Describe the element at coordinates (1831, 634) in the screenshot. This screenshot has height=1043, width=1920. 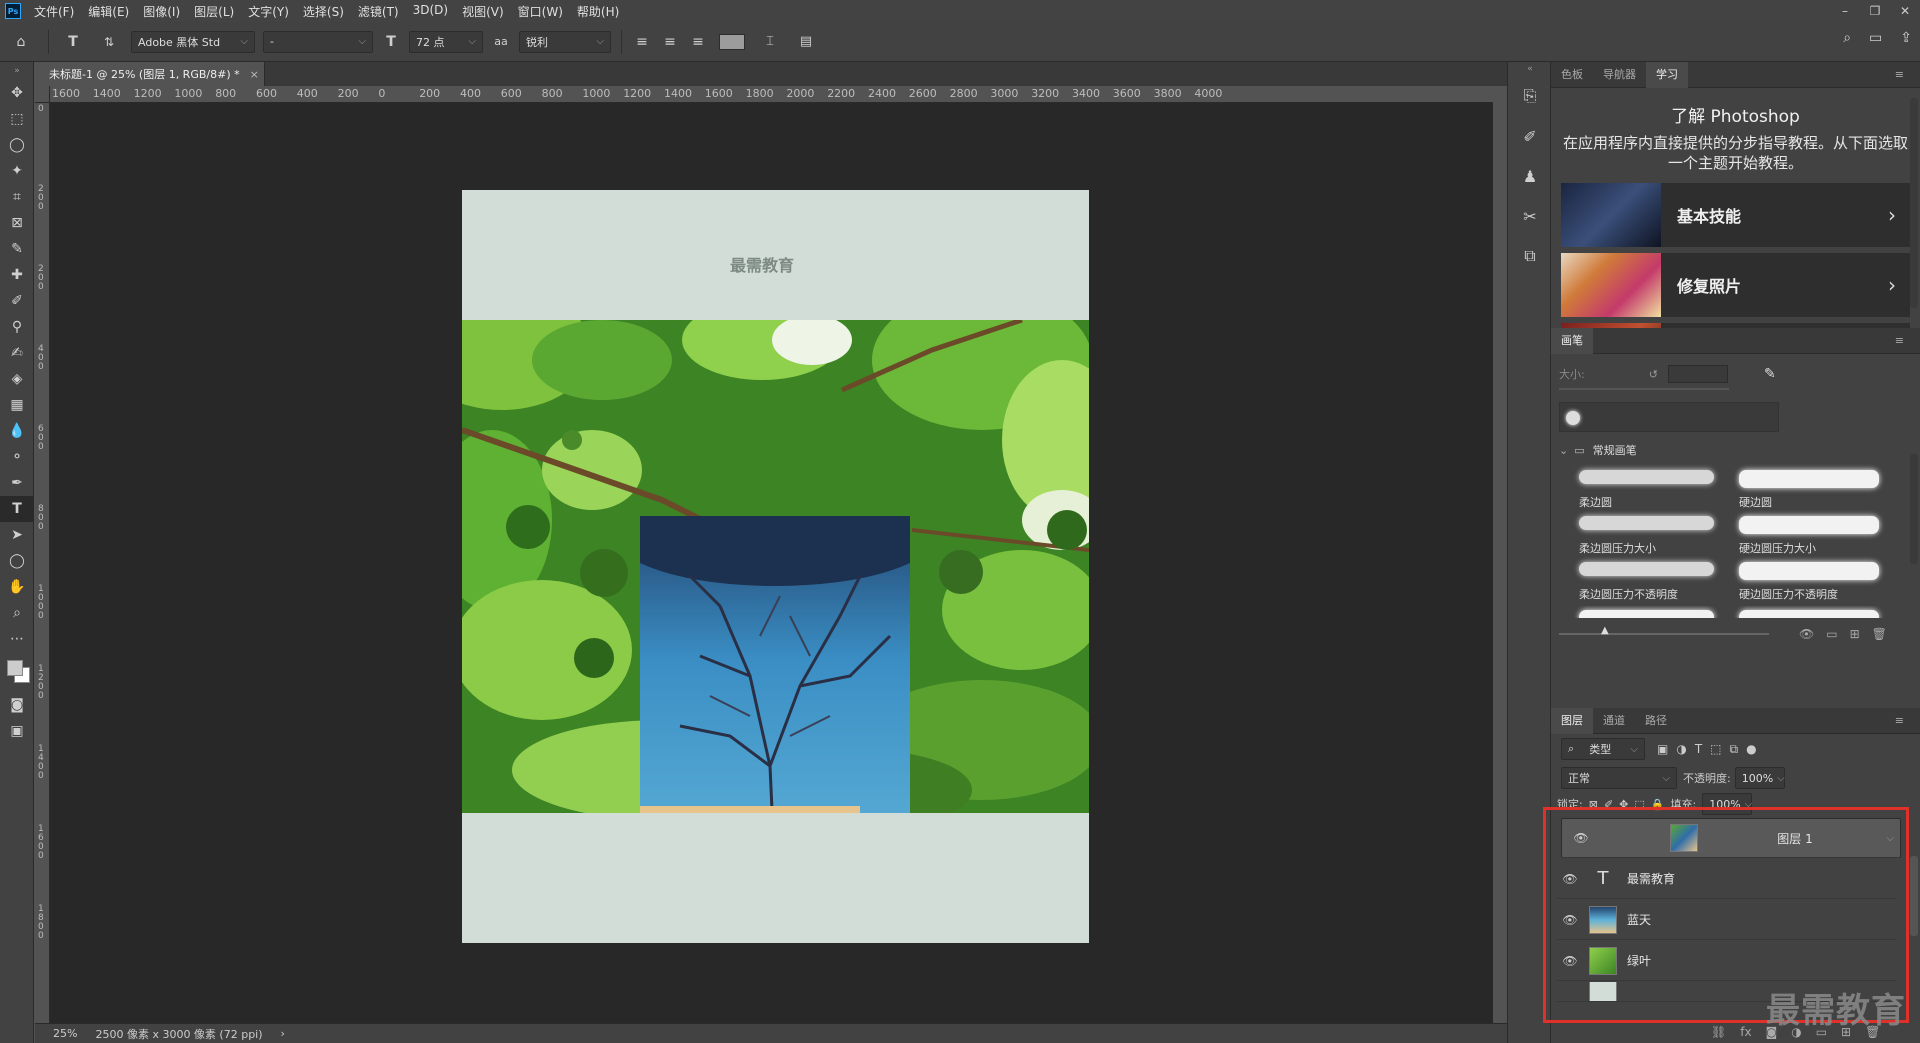
I see `new-group-icon: ▭` at that location.